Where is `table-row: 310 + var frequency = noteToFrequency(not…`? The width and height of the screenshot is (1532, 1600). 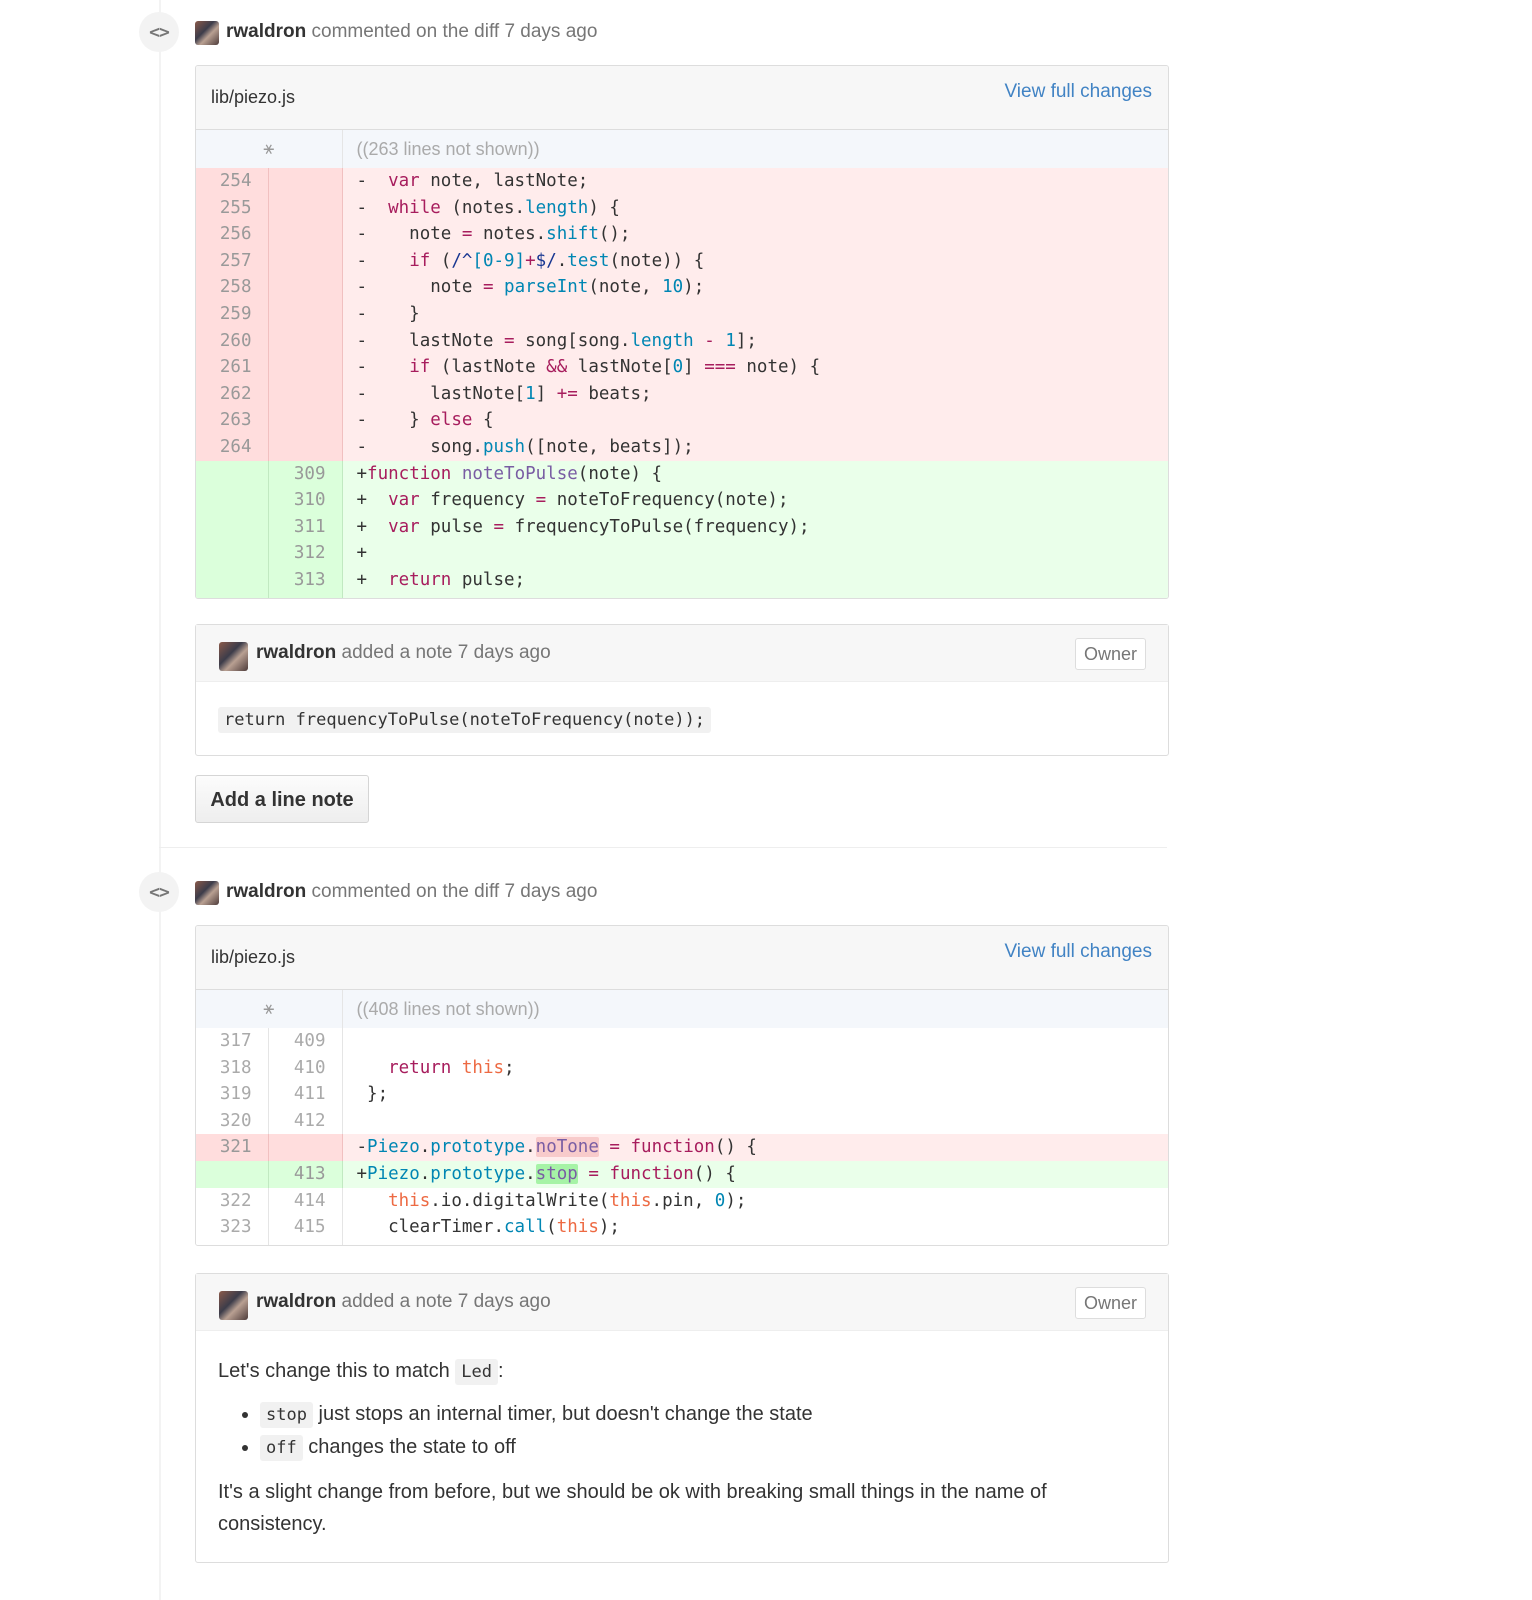
table-row: 310 + var frequency = noteToFrequency(not… is located at coordinates (682, 500).